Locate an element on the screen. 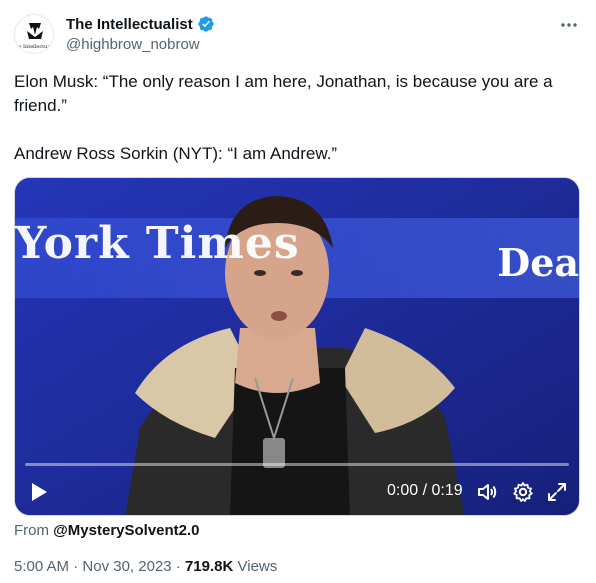 Image resolution: width=596 pixels, height=583 pixels. play-icon is located at coordinates (39, 492).